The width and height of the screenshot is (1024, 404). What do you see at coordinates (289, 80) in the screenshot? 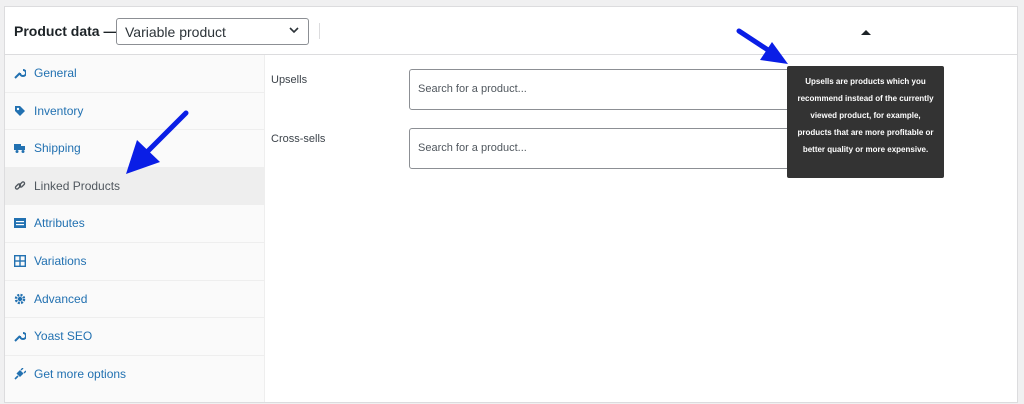
I see `upsells-label: Upsells` at bounding box center [289, 80].